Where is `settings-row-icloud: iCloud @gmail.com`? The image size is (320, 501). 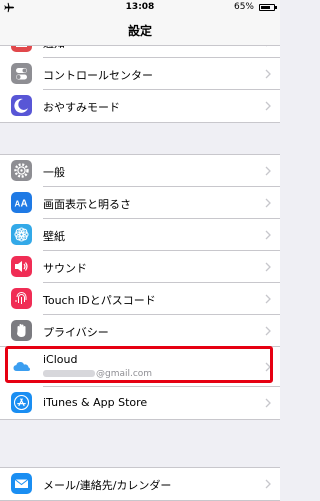
settings-row-icloud: iCloud @gmail.com is located at coordinates (140, 367).